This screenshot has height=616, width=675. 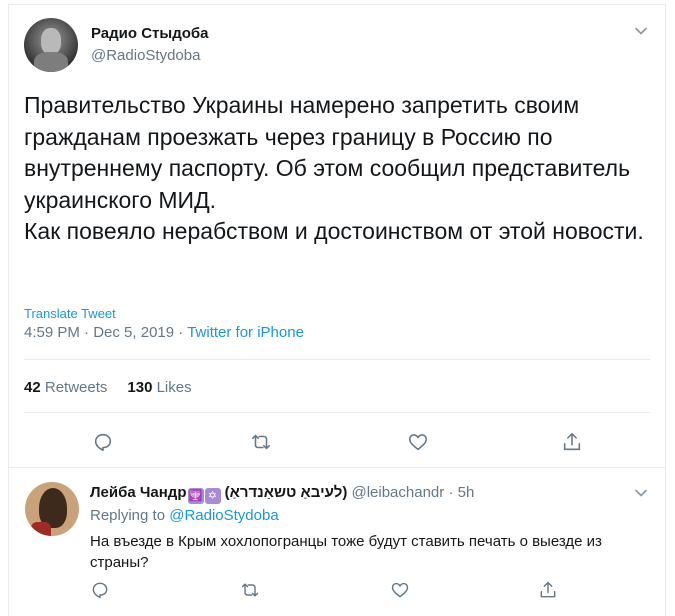 I want to click on retweets-count: 42, so click(x=32, y=387).